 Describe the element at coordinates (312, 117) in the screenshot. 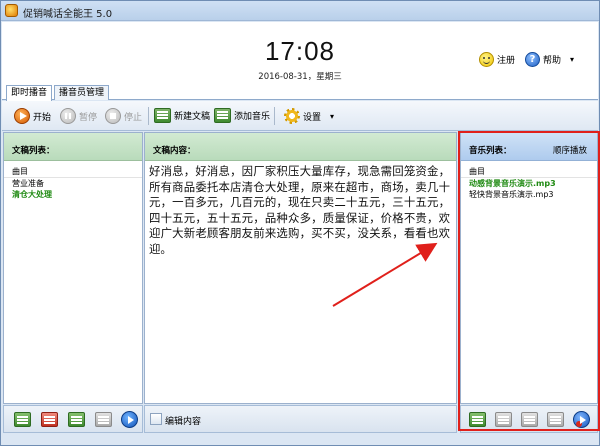

I see `settings-label: 设置` at that location.